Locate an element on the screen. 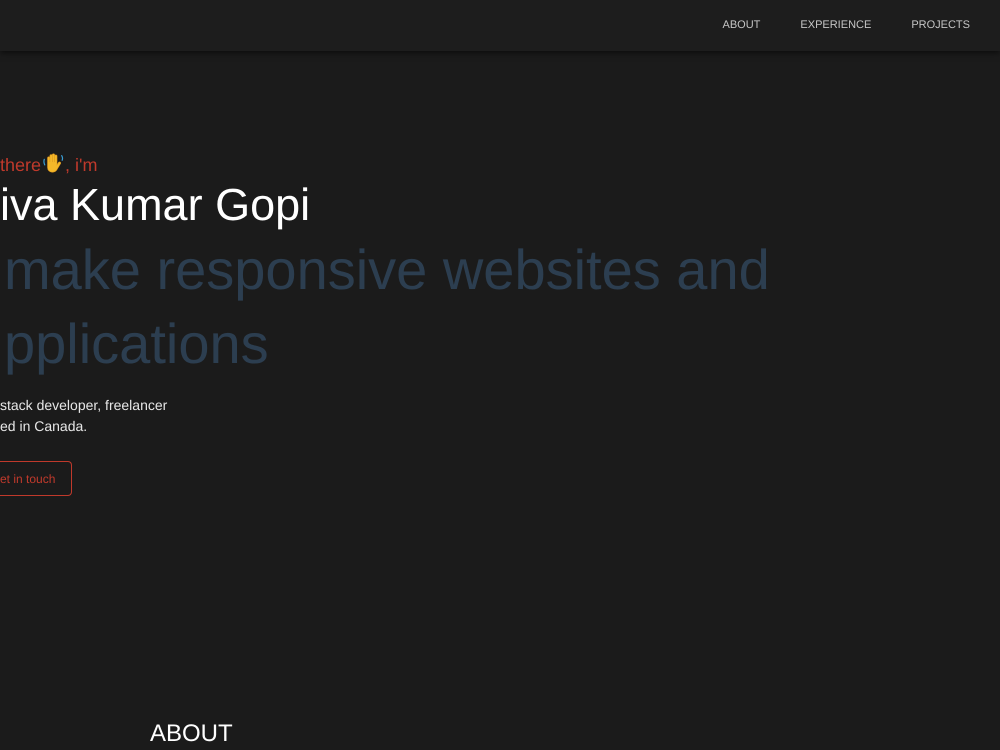 This screenshot has height=750, width=1000. name-heading: iva Kumar Gopi is located at coordinates (156, 205).